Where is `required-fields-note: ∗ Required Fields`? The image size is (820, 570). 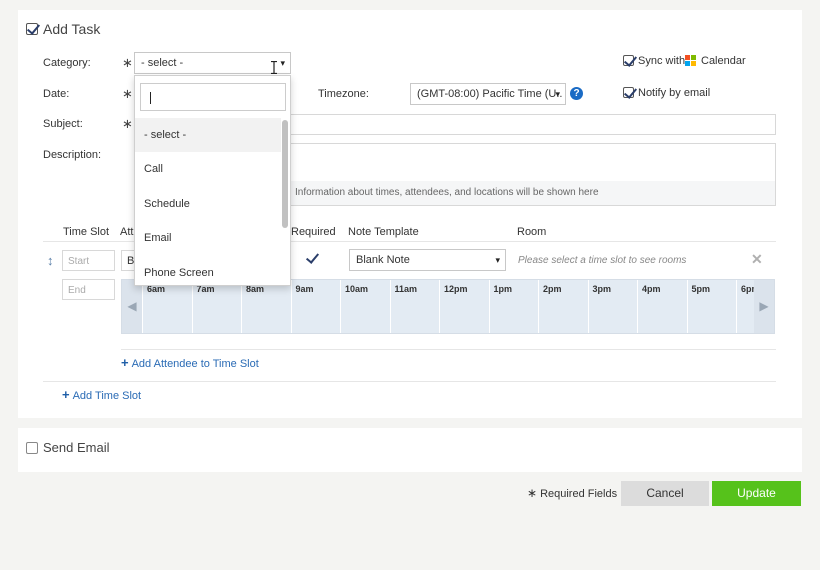
required-fields-note: ∗ Required Fields is located at coordinates (572, 493).